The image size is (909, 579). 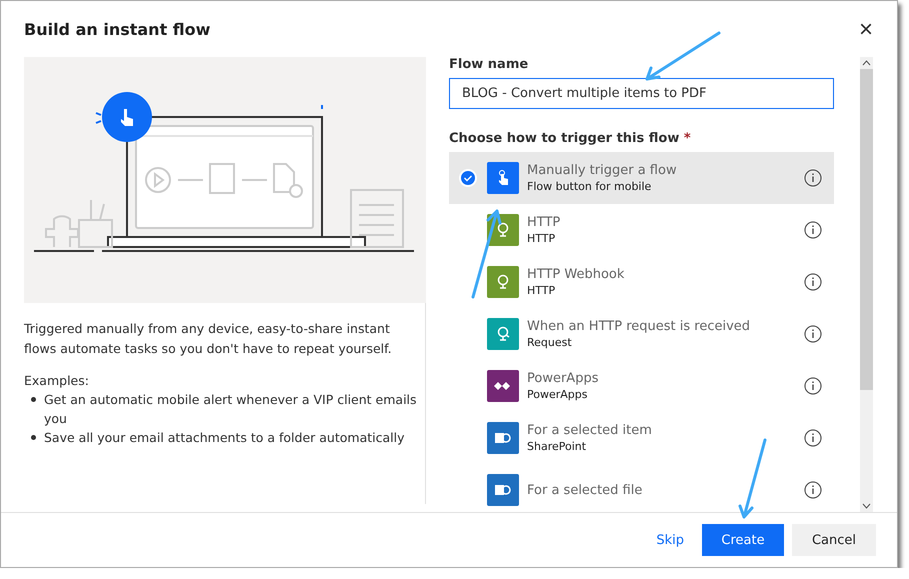 What do you see at coordinates (641, 282) in the screenshot?
I see `trigger-option: HTTP Webhook HTTP` at bounding box center [641, 282].